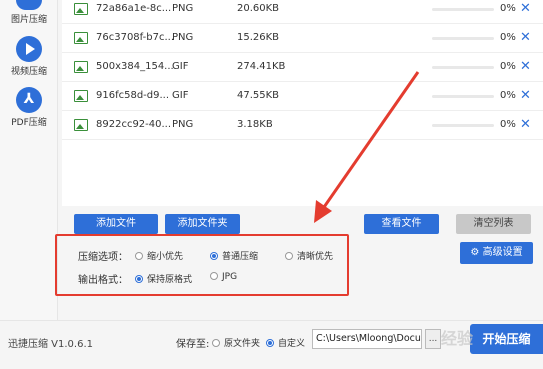 The width and height of the screenshot is (543, 369). Describe the element at coordinates (29, 100) in the screenshot. I see `pdf-icon` at that location.